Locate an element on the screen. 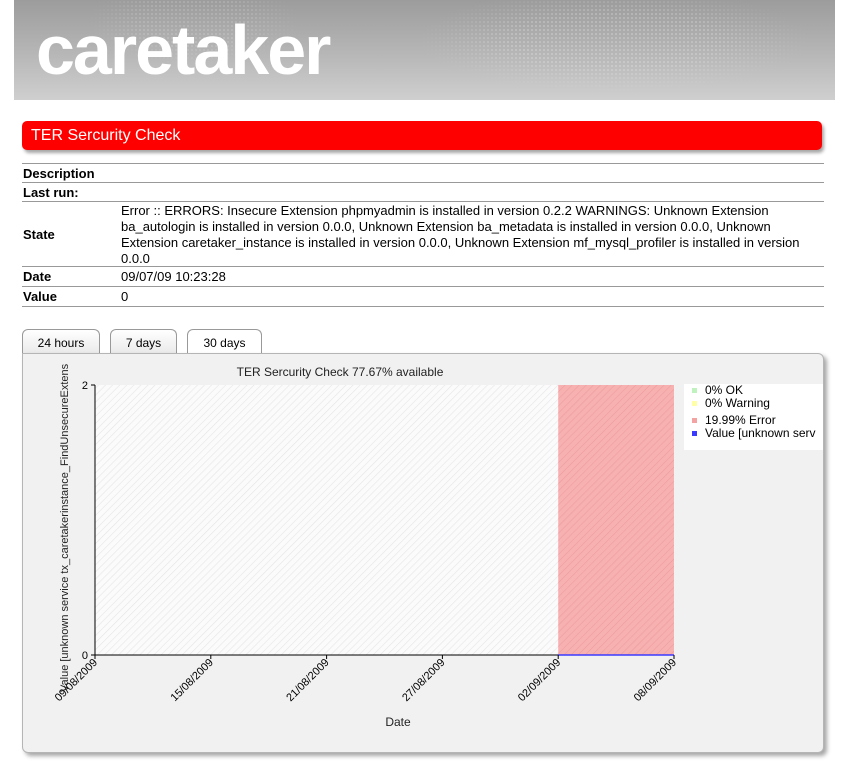  legend-label: Value [unknown serv is located at coordinates (760, 433).